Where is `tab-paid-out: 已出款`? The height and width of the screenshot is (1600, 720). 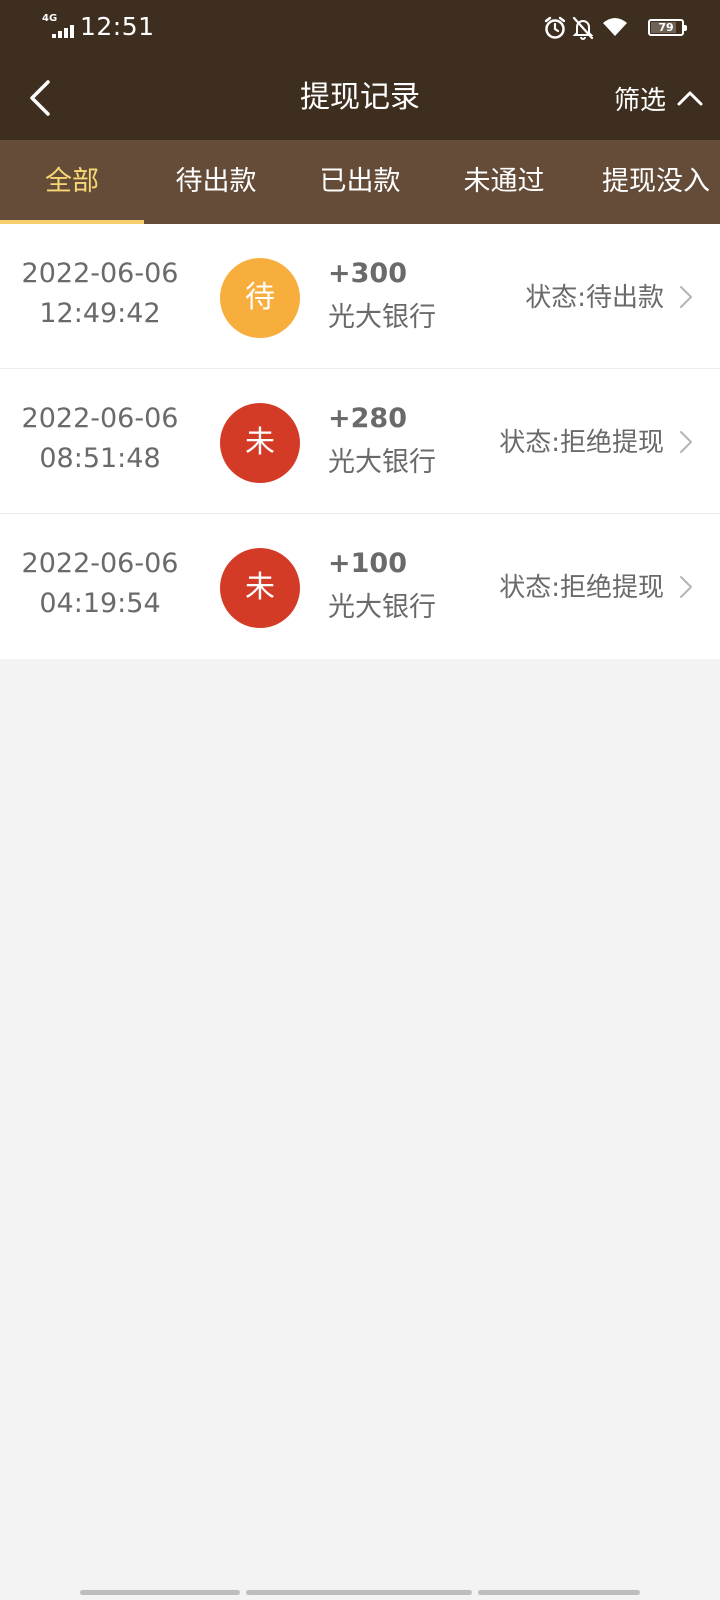
tab-paid-out: 已出款 is located at coordinates (360, 182).